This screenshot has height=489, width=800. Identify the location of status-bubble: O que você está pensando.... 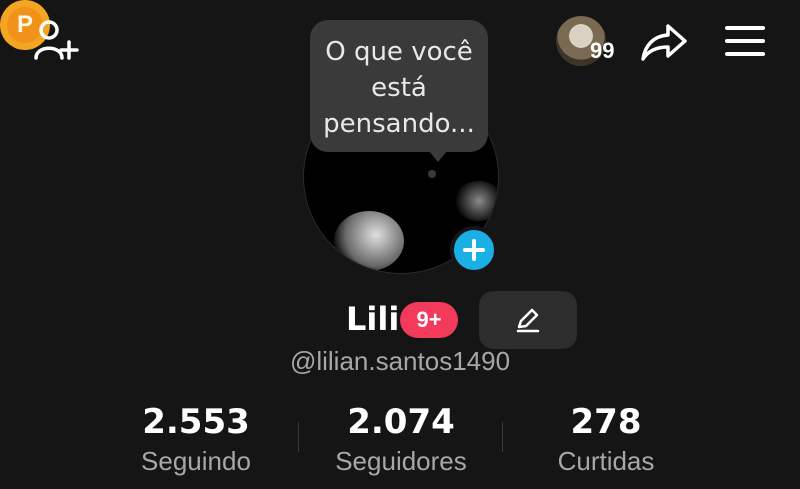
(399, 86).